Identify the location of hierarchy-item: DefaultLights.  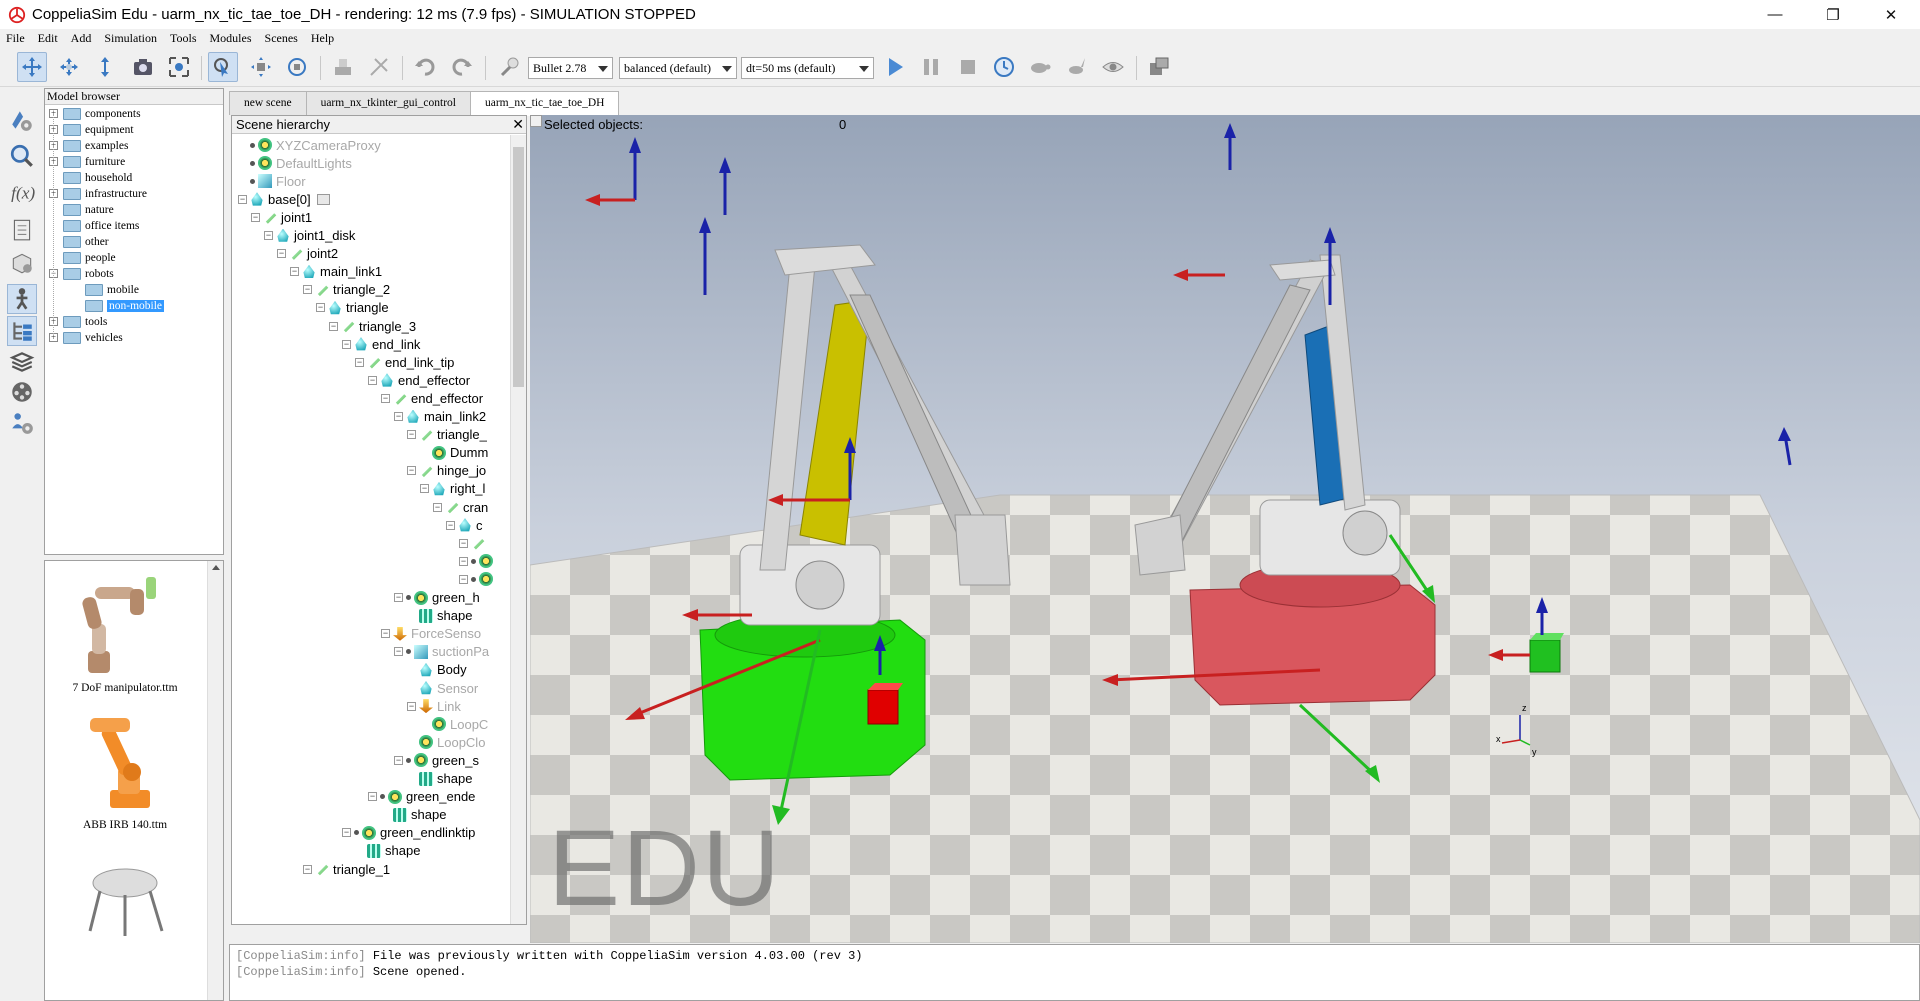
(295, 163).